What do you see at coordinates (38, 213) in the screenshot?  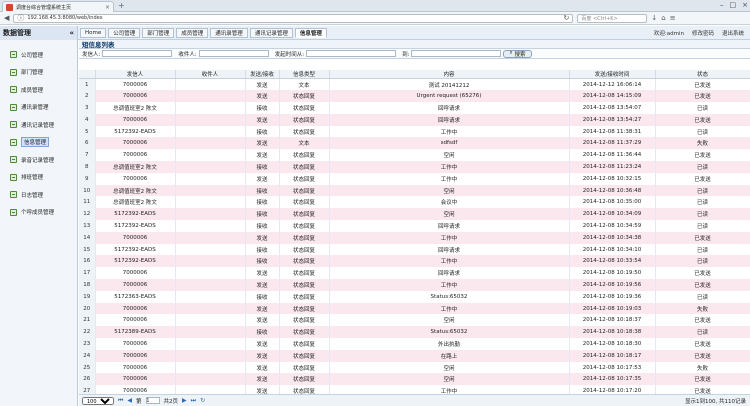 I see `sidebar-item-9: 个呼成员管理` at bounding box center [38, 213].